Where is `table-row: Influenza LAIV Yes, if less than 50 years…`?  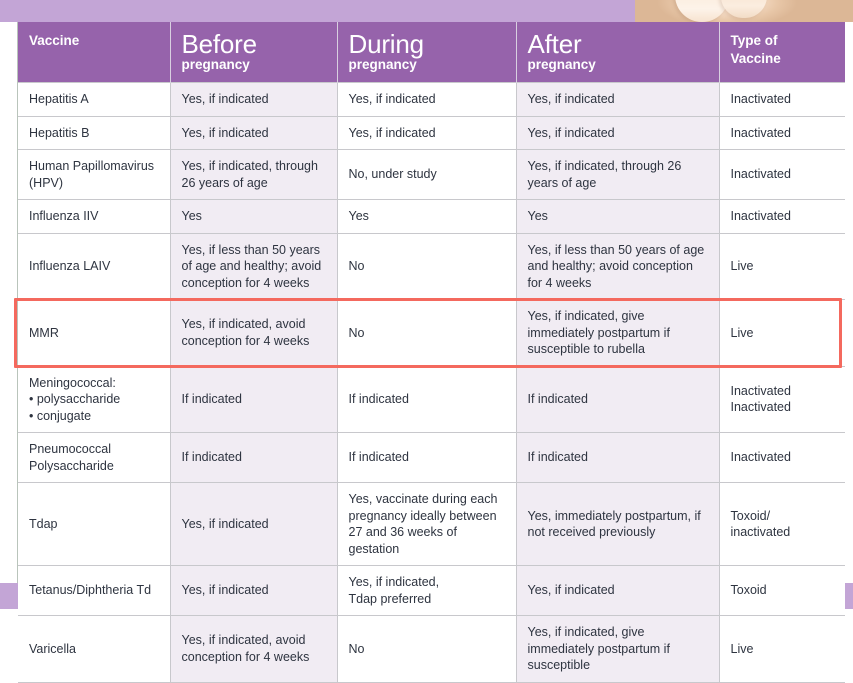 table-row: Influenza LAIV Yes, if less than 50 years… is located at coordinates (431, 266).